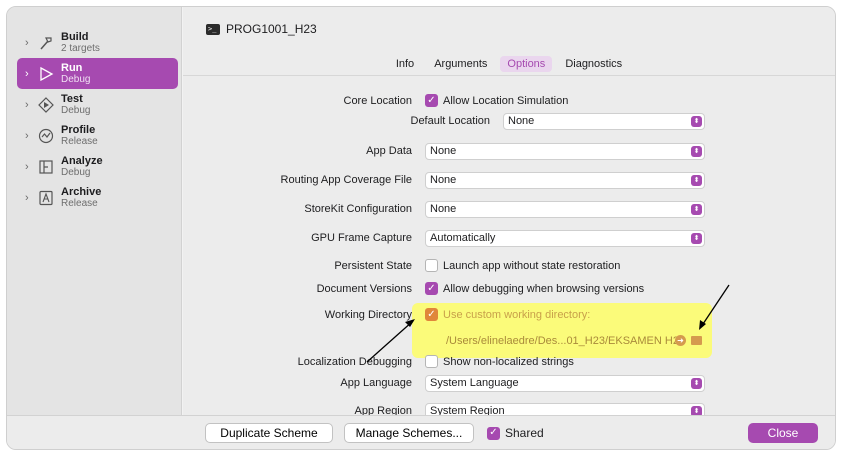 The width and height of the screenshot is (842, 455). Describe the element at coordinates (46, 74) in the screenshot. I see `play-icon` at that location.